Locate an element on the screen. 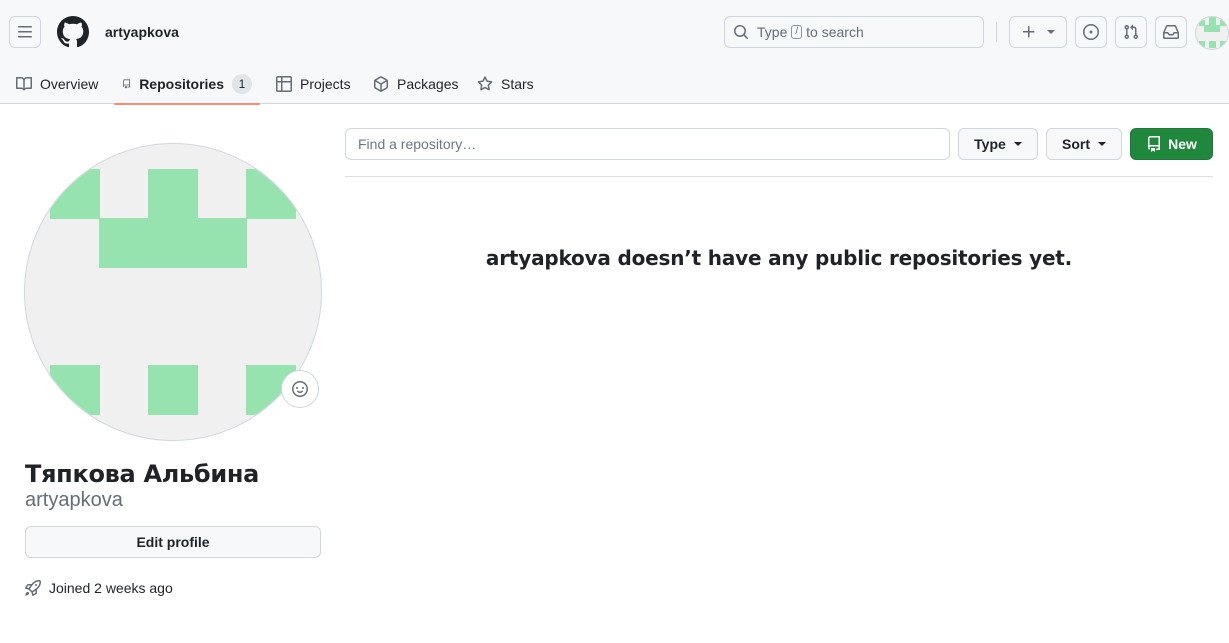 The image size is (1229, 643). search-shortcut-key: / is located at coordinates (797, 32).